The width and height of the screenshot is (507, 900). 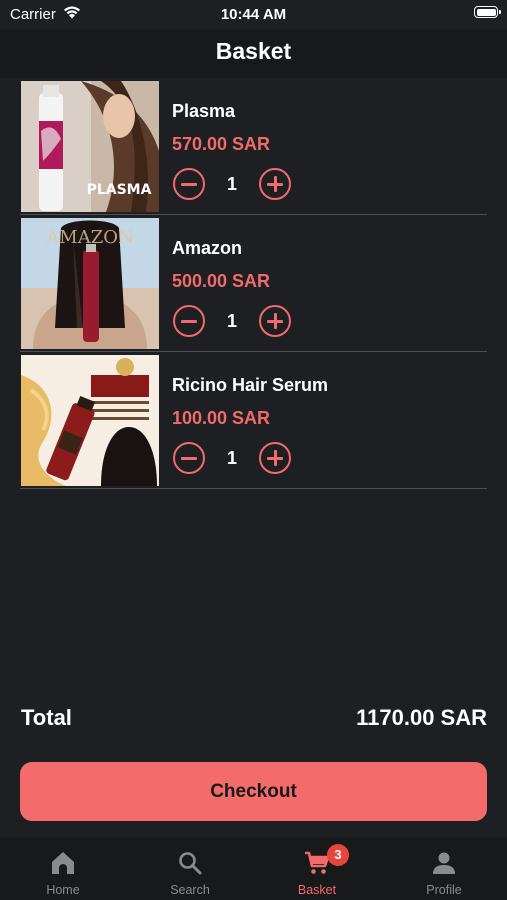 I want to click on basket-item: PLASMA Plasma 570.00 SAR 1, so click(x=253, y=146).